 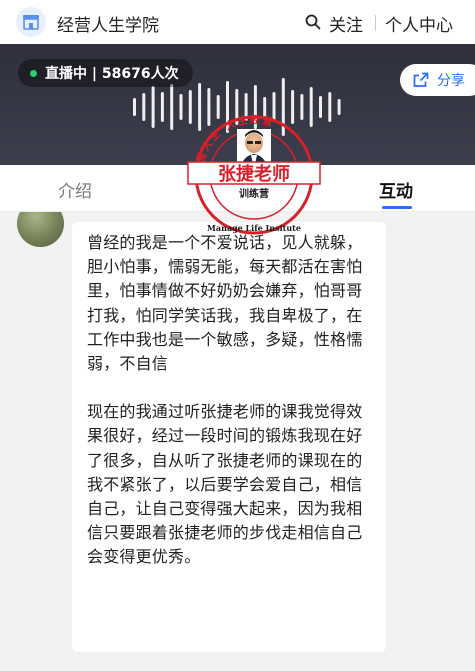 I want to click on app-title: 经营人生学院, so click(x=108, y=26).